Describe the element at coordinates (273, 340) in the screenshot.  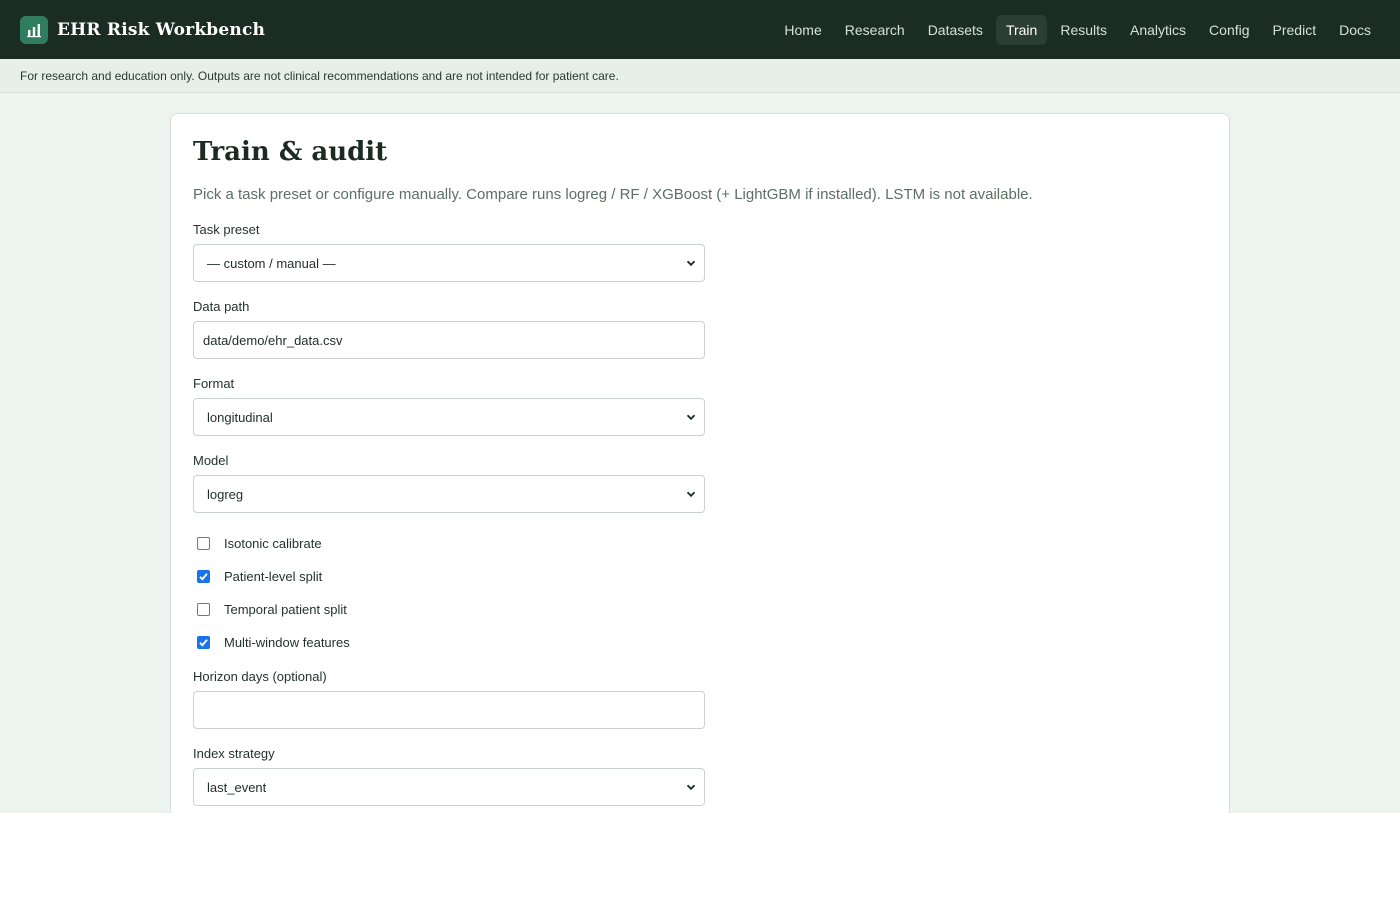
I see `data-path-value: data/demo/ehr_data.csv` at that location.